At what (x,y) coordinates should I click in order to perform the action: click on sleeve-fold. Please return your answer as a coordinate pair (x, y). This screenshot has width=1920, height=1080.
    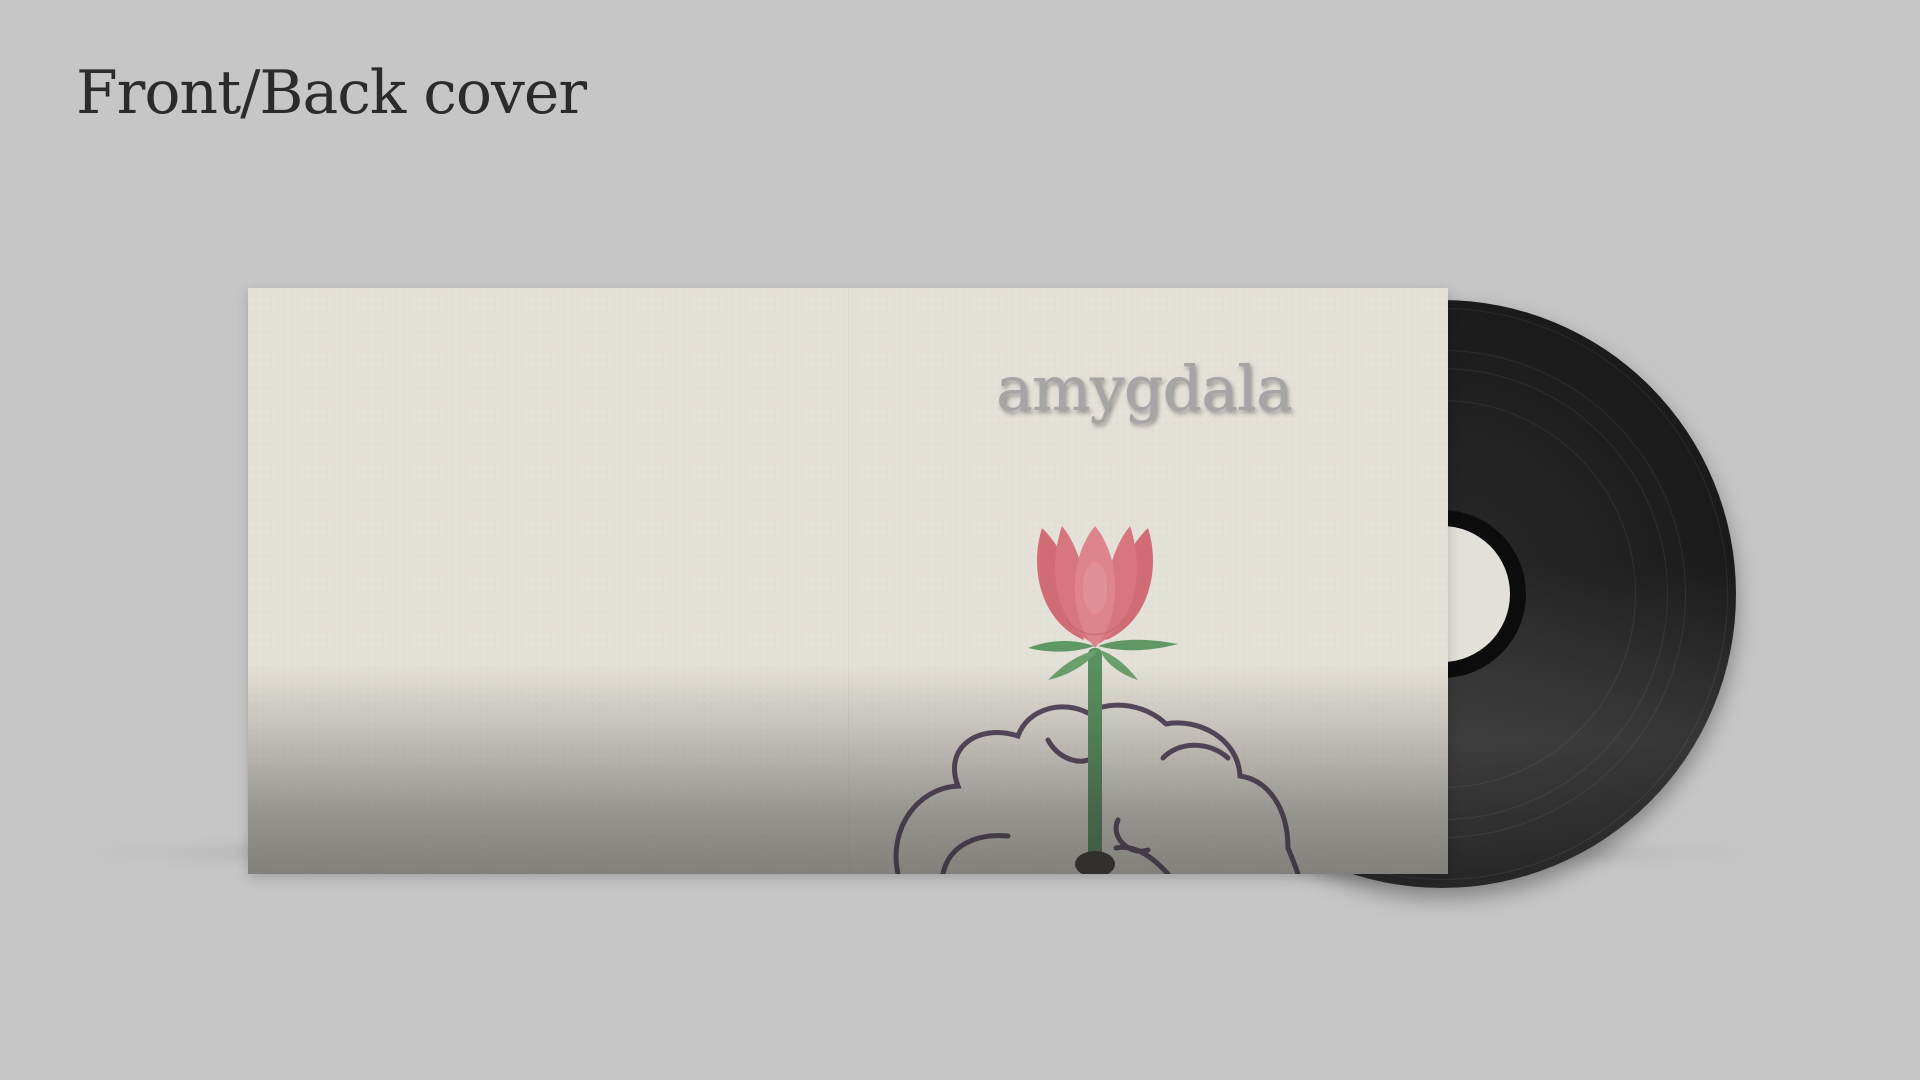
    Looking at the image, I should click on (848, 581).